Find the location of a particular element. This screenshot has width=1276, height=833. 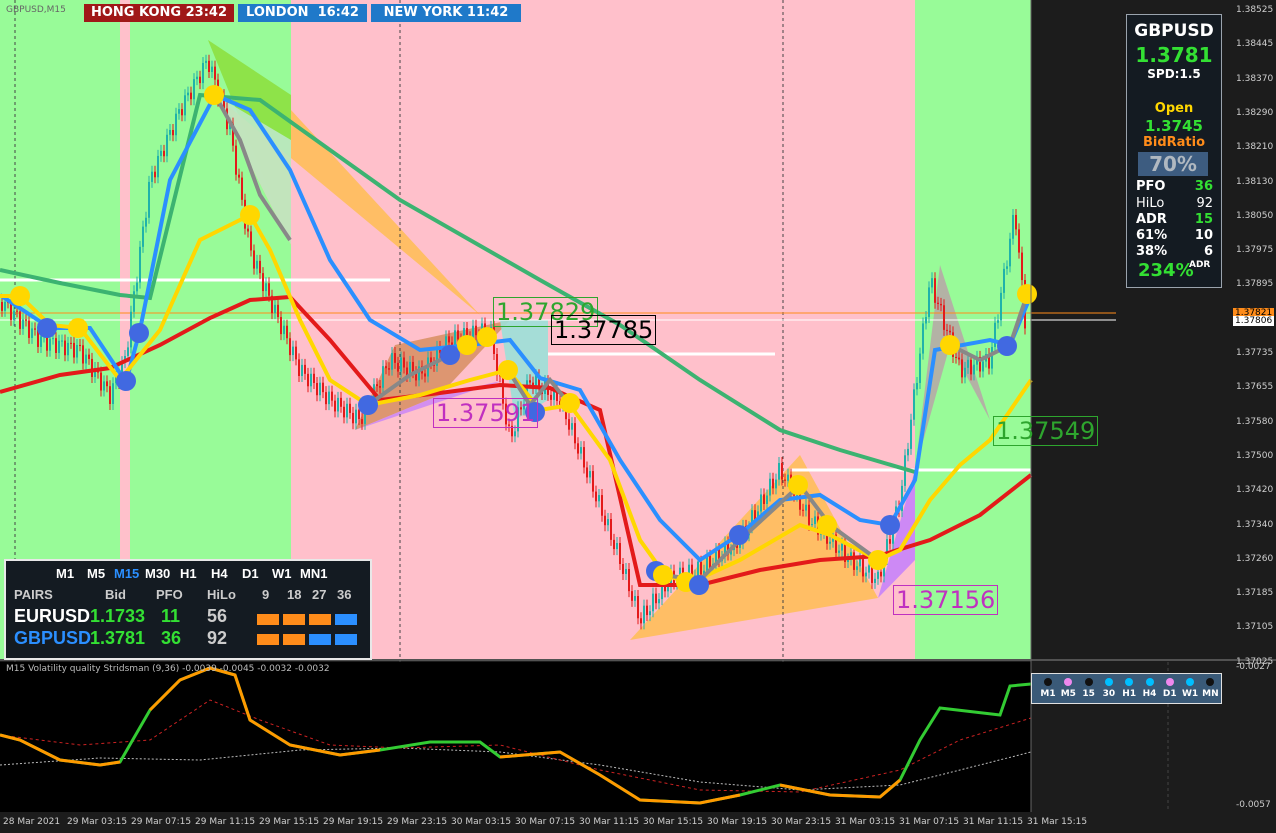

time-axis-tick: 29 Mar 03:15 is located at coordinates (97, 822).